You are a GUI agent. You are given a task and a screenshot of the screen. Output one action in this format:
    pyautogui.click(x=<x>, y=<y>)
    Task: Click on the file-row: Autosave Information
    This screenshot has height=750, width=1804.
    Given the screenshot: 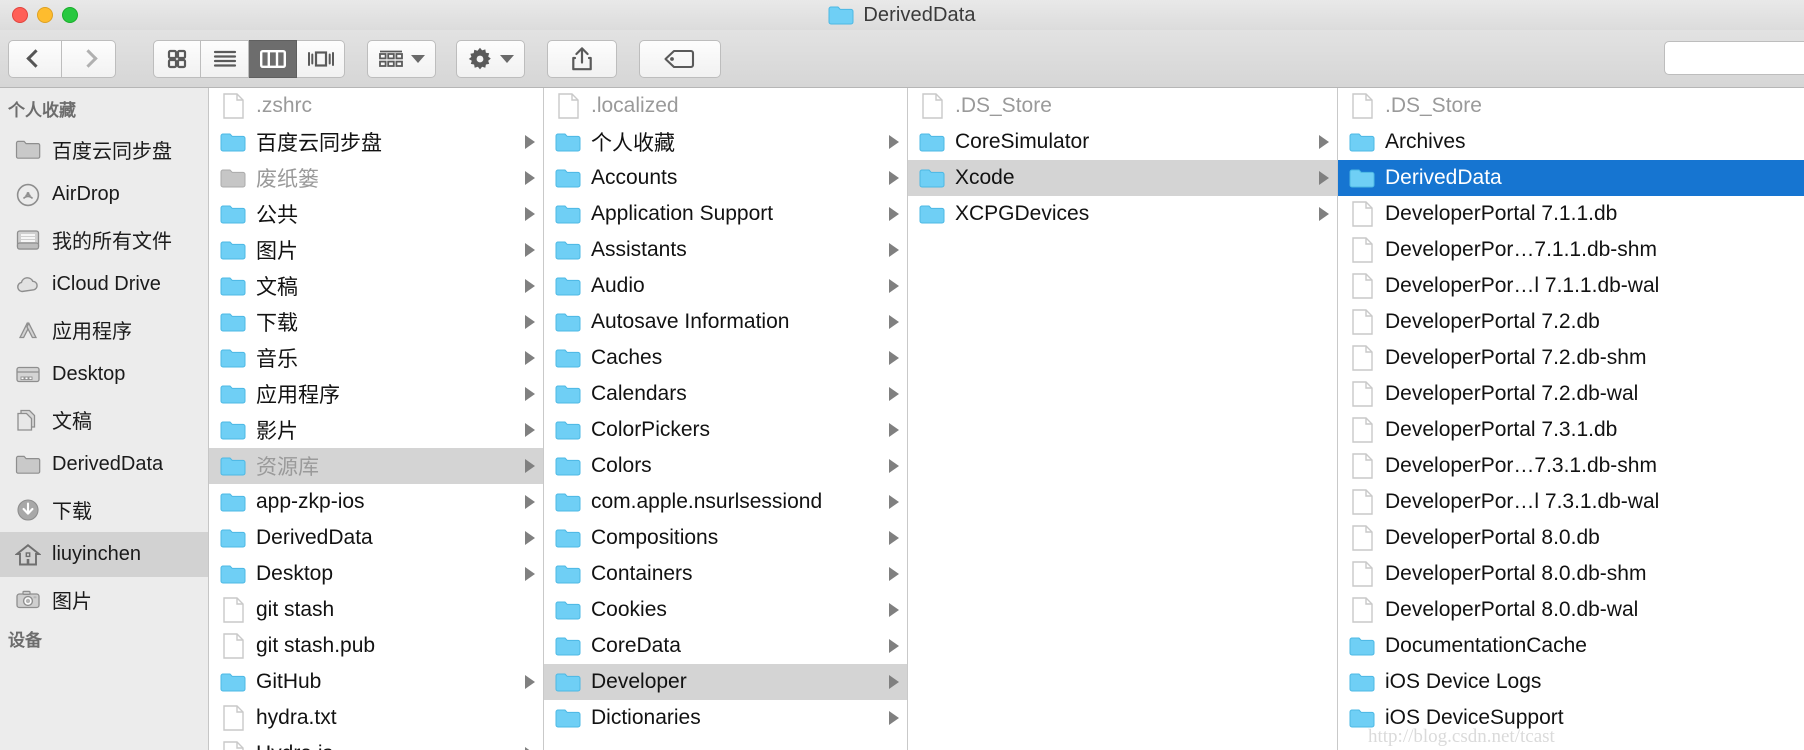 What is the action you would take?
    pyautogui.click(x=725, y=322)
    